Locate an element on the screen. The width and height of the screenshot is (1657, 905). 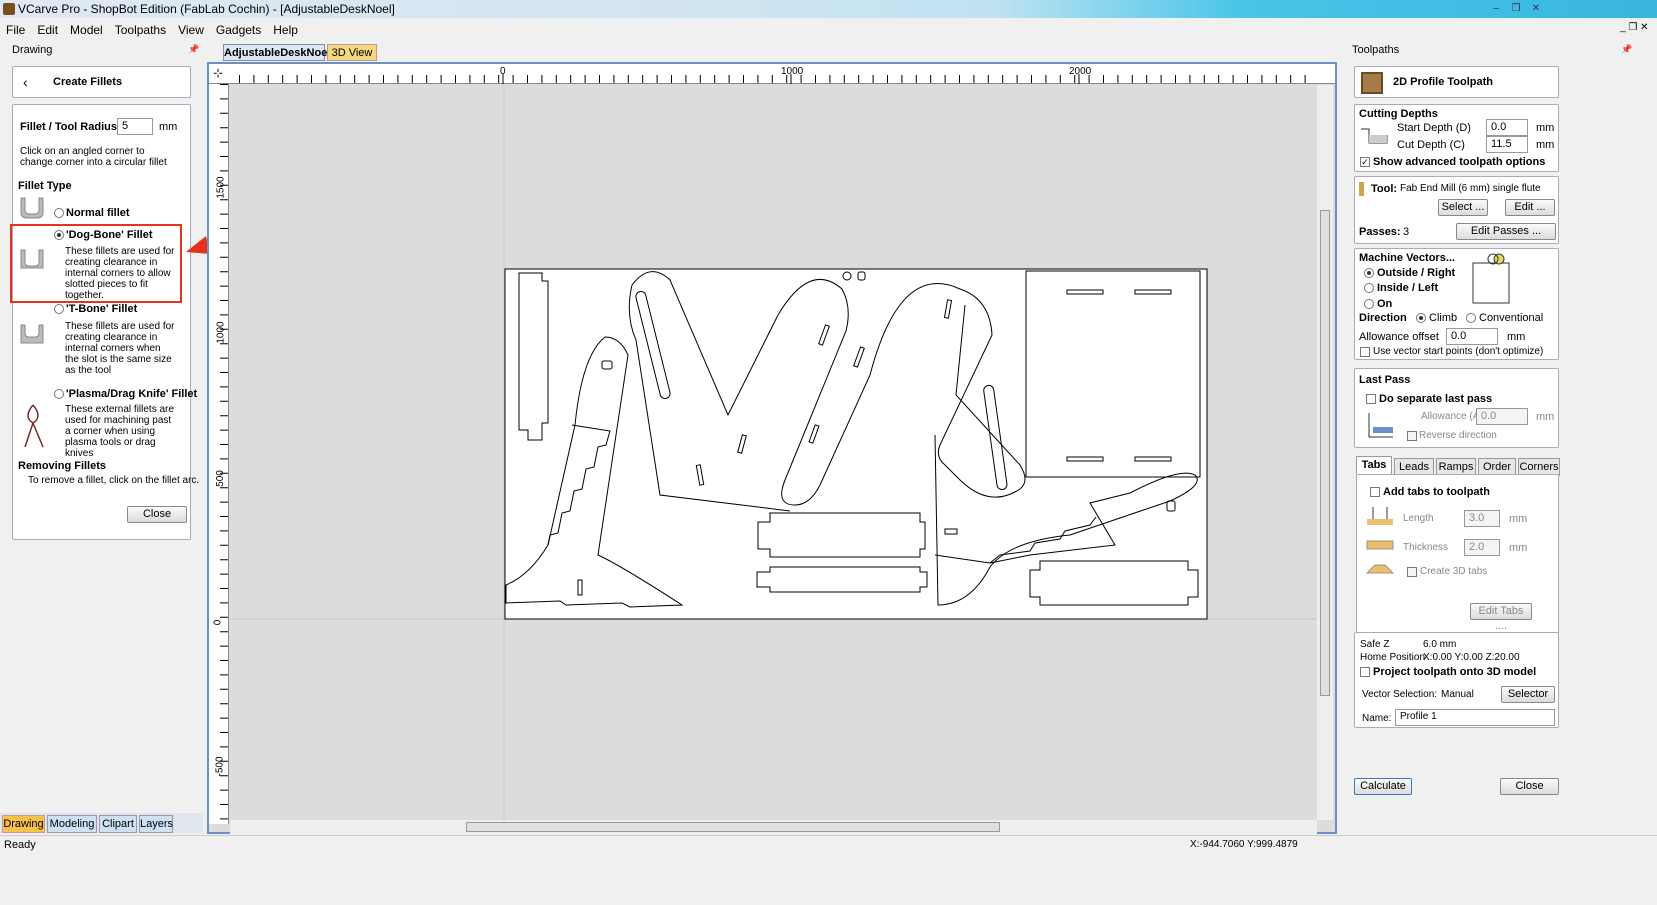
normal-fillet-icon is located at coordinates (32, 208).